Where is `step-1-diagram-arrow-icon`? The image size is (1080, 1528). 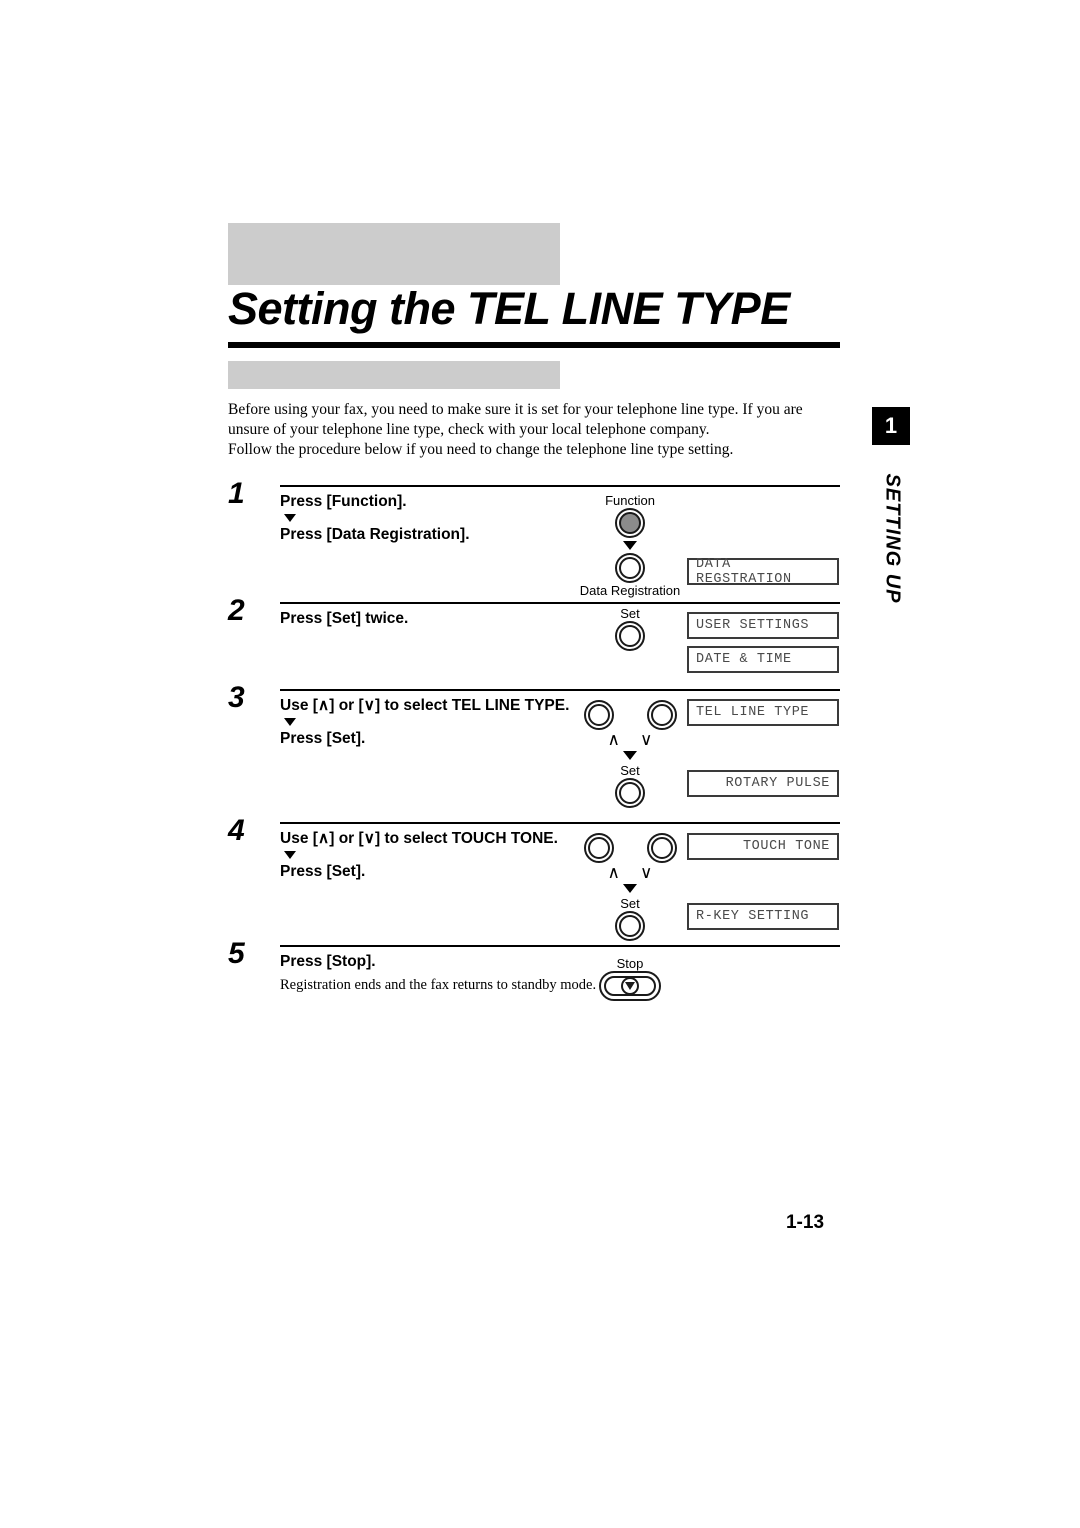
step-1-diagram-arrow-icon is located at coordinates (630, 545).